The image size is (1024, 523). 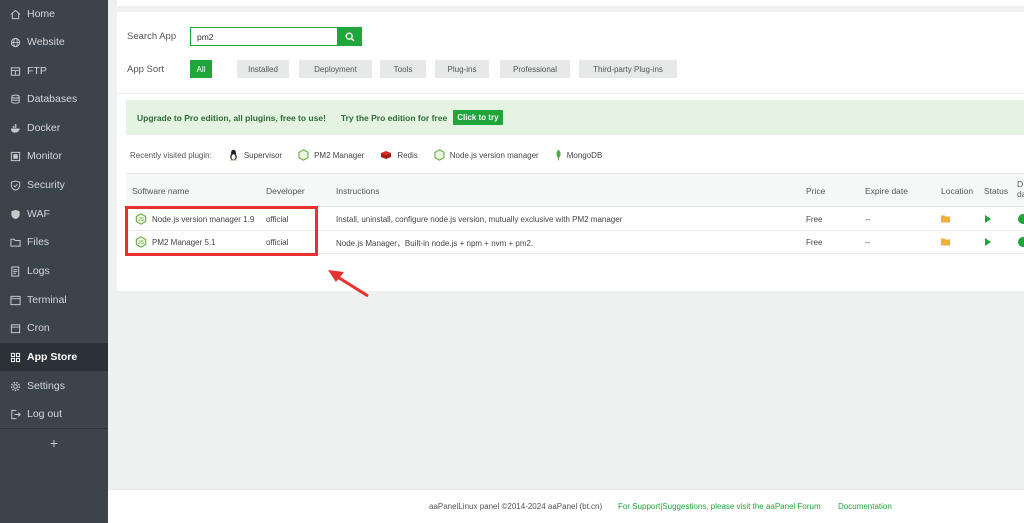 What do you see at coordinates (868, 242) in the screenshot?
I see `expire-date: --` at bounding box center [868, 242].